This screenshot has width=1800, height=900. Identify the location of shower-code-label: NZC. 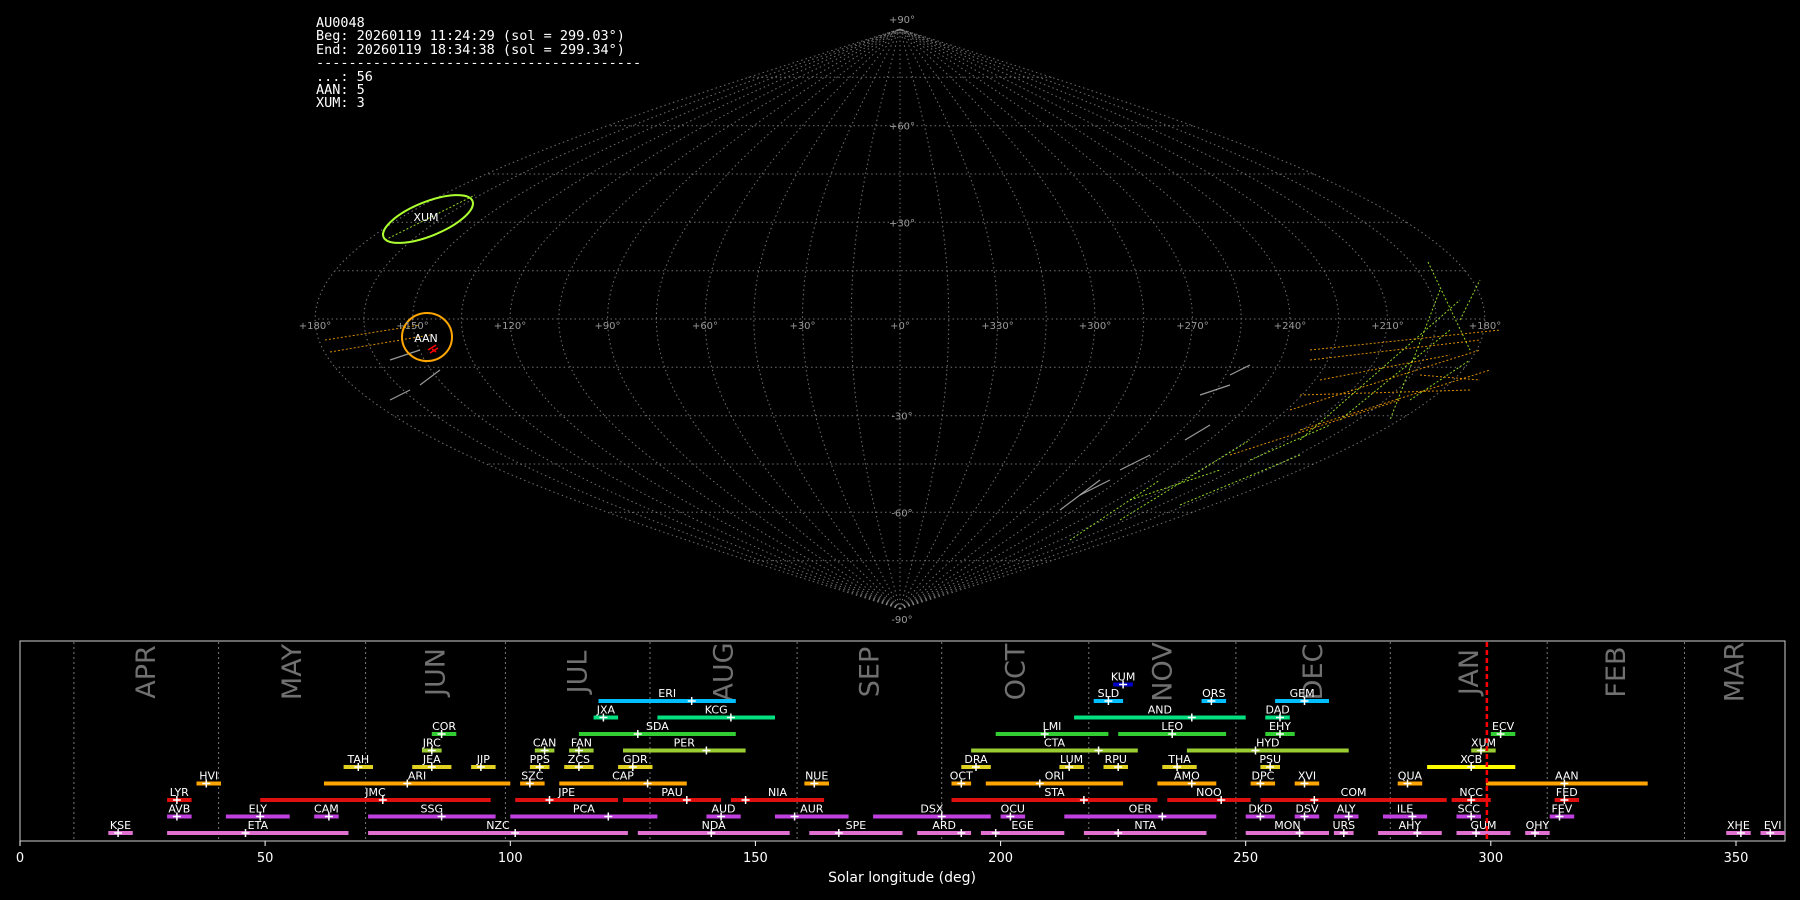
(498, 825).